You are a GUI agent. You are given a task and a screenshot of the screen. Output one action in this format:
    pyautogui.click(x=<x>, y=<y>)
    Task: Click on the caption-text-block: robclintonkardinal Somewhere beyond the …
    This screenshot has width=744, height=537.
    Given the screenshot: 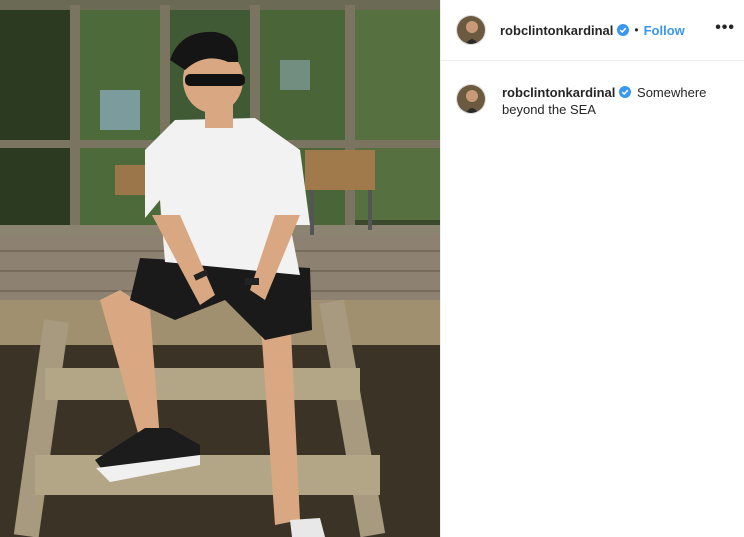 What is the action you would take?
    pyautogui.click(x=612, y=101)
    